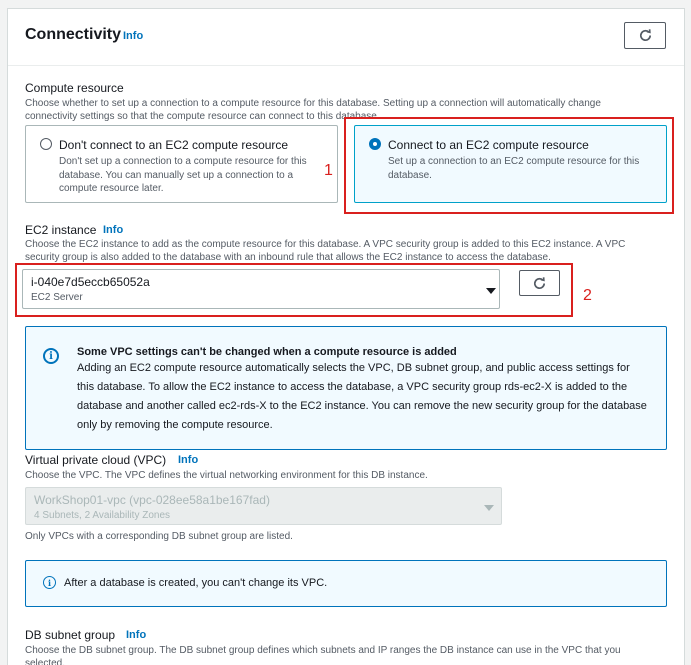 This screenshot has height=665, width=691. I want to click on vpc-info-link: Info, so click(188, 460).